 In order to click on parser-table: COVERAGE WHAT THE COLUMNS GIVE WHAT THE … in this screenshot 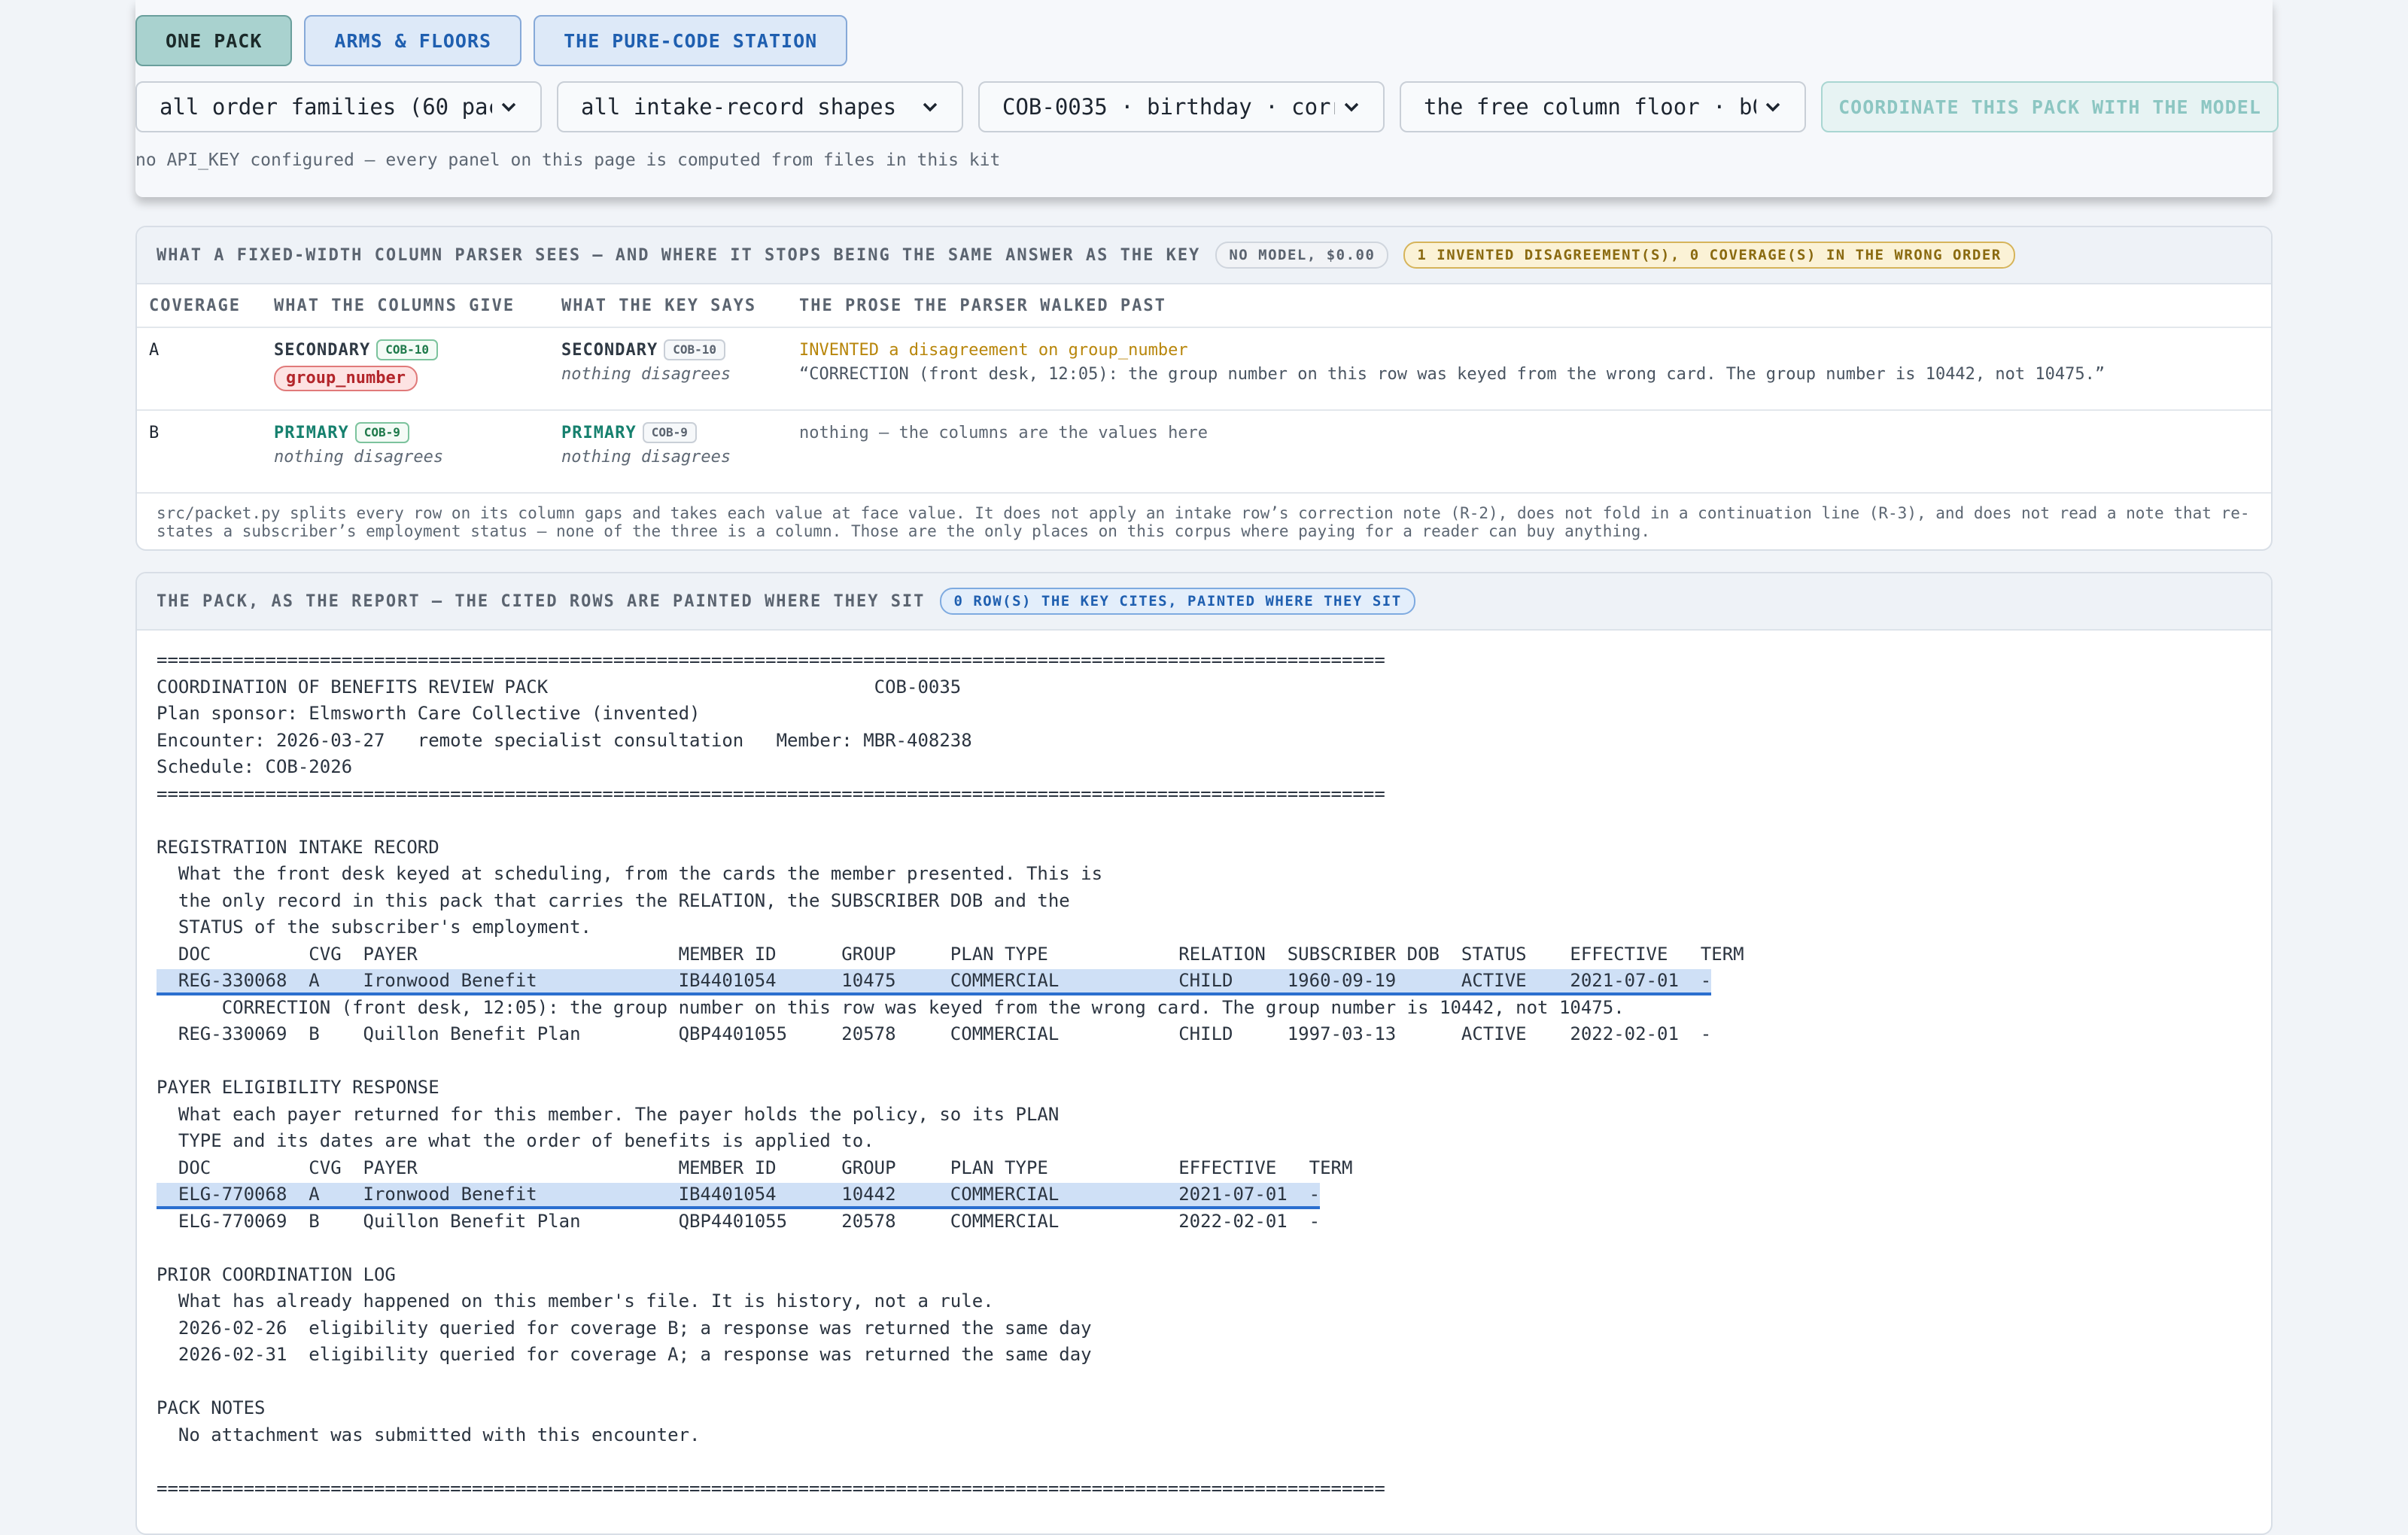, I will do `click(1204, 389)`.